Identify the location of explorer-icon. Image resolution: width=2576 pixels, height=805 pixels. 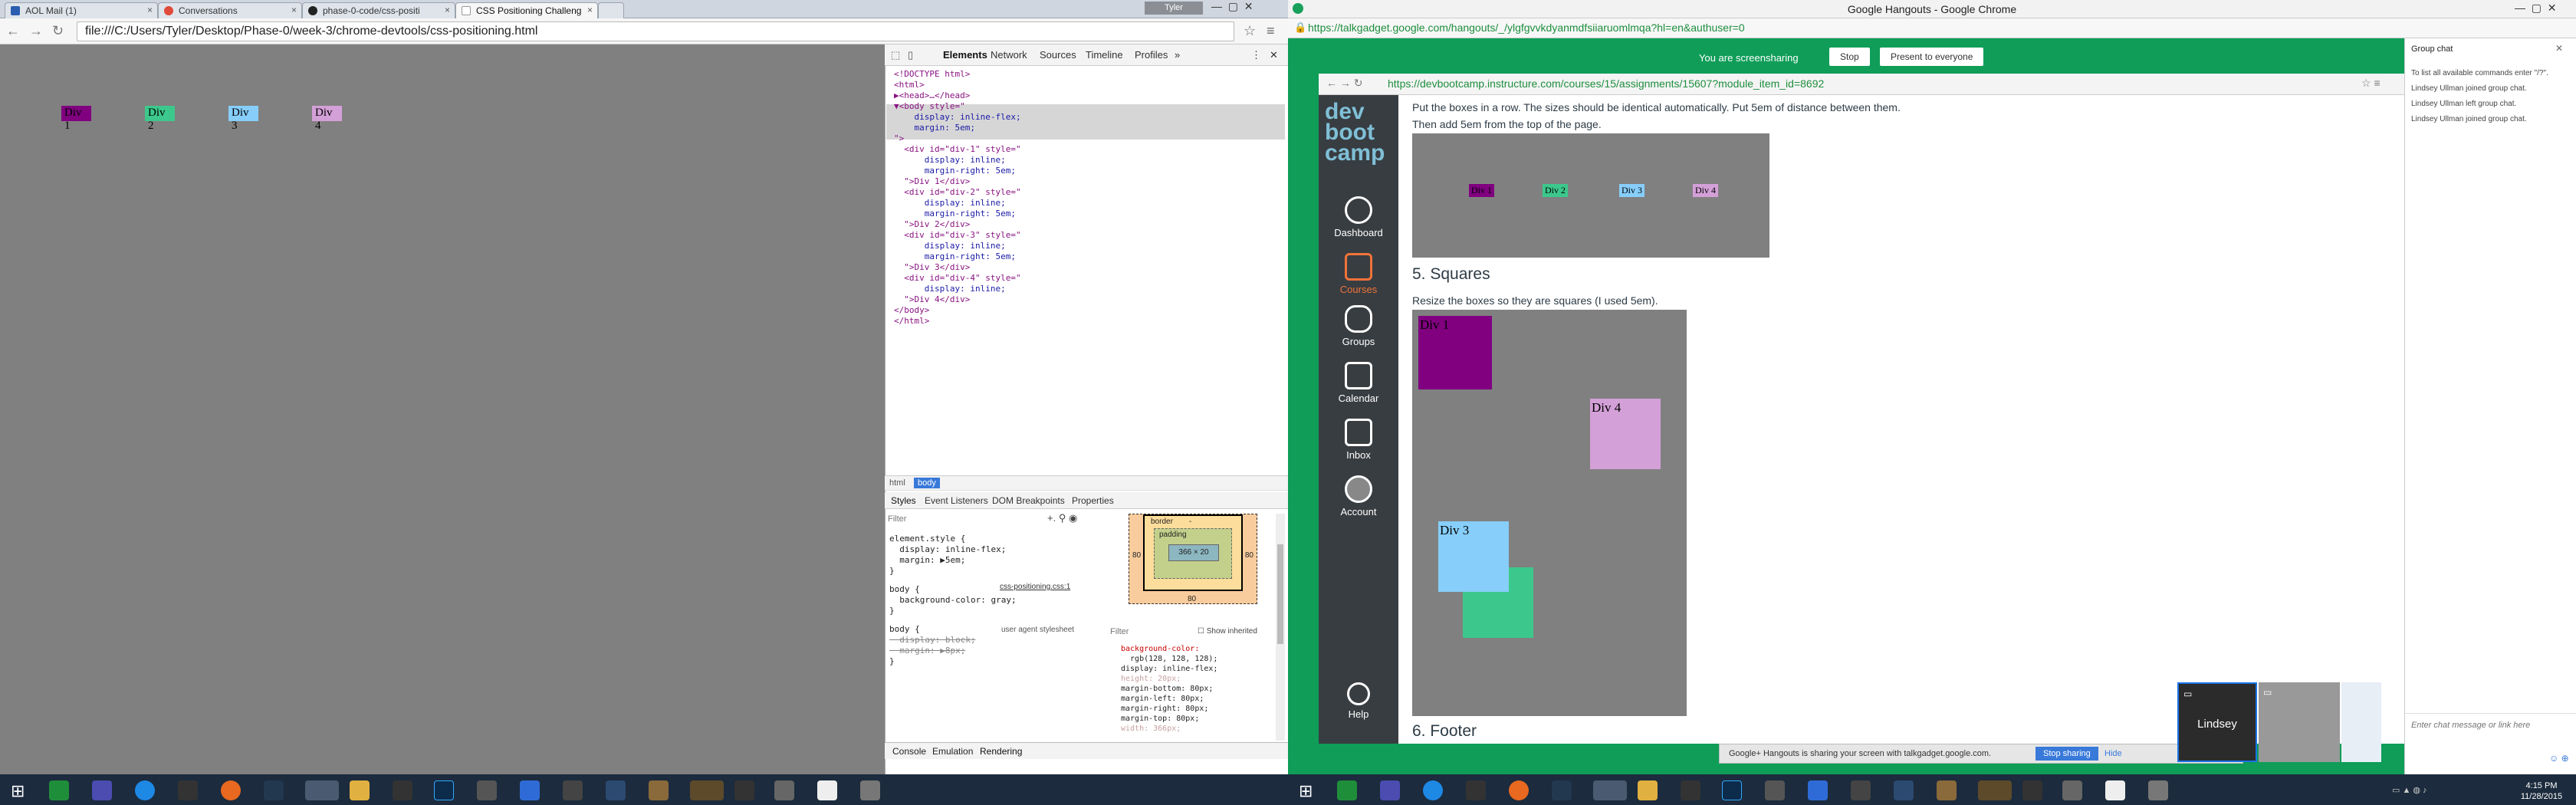
(1648, 790).